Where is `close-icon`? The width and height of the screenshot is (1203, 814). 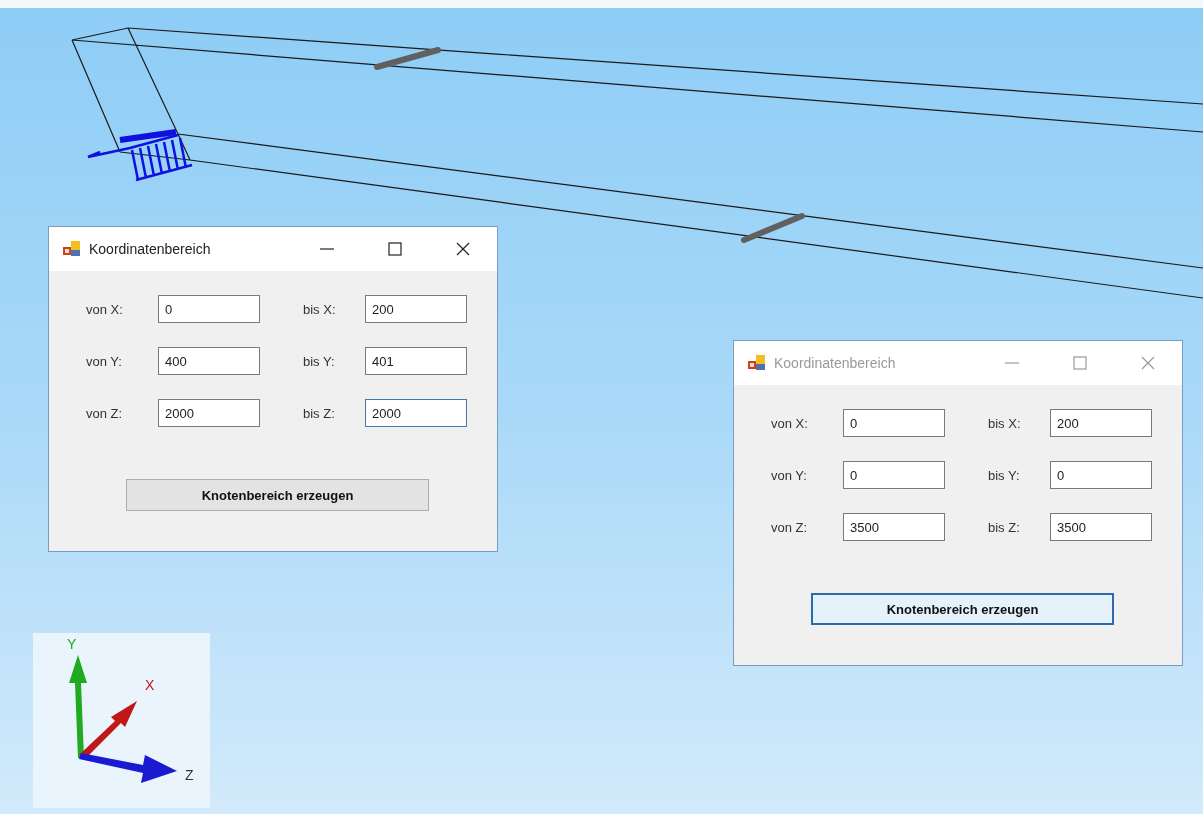 close-icon is located at coordinates (463, 249).